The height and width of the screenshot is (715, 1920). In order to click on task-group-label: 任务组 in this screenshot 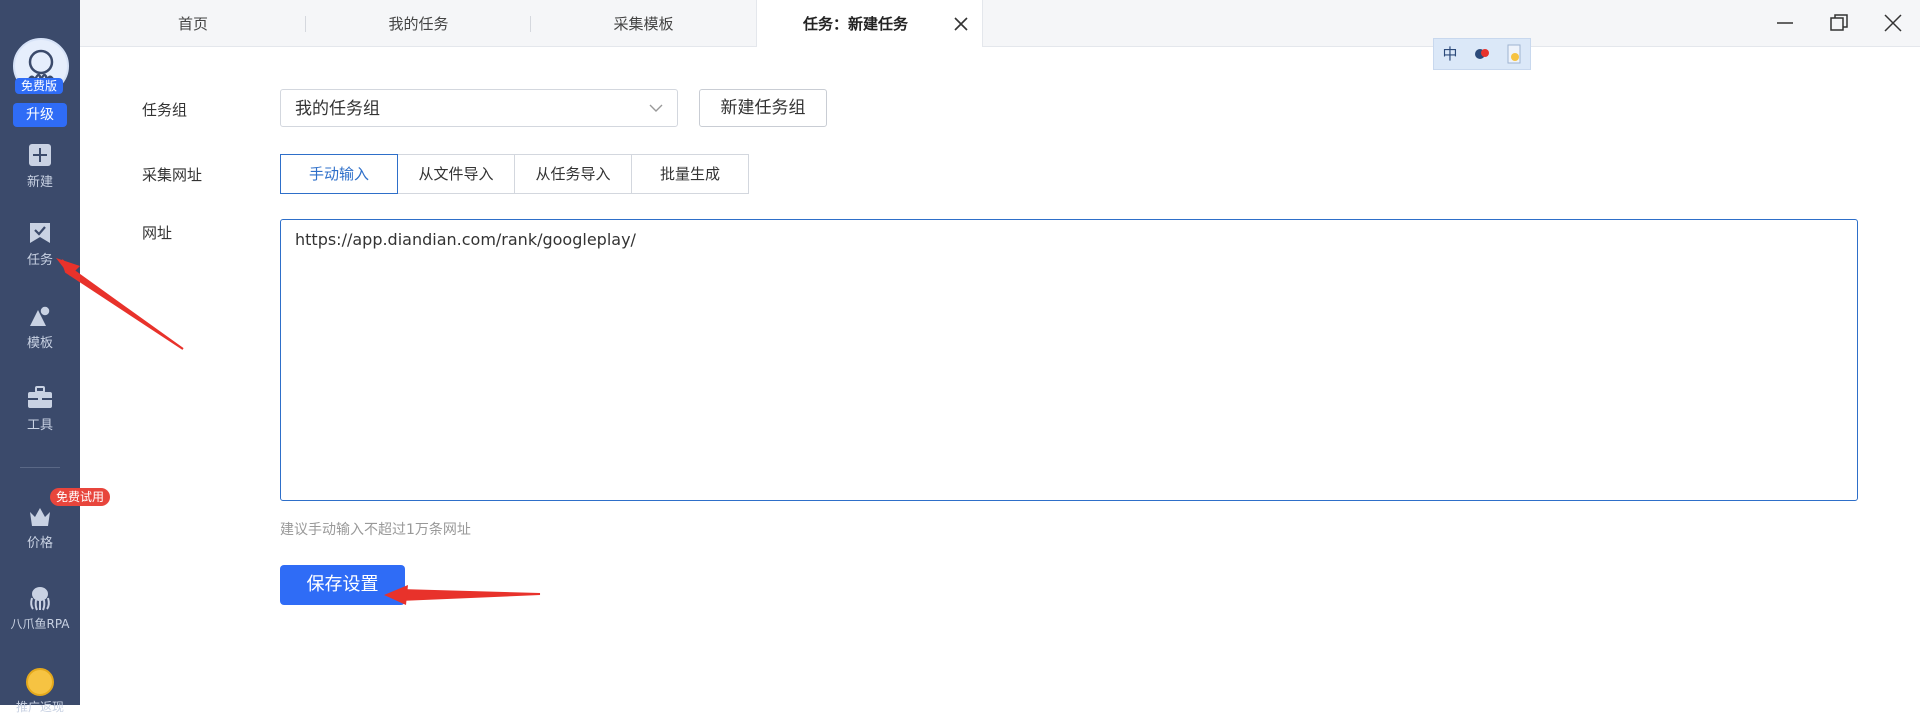, I will do `click(165, 110)`.